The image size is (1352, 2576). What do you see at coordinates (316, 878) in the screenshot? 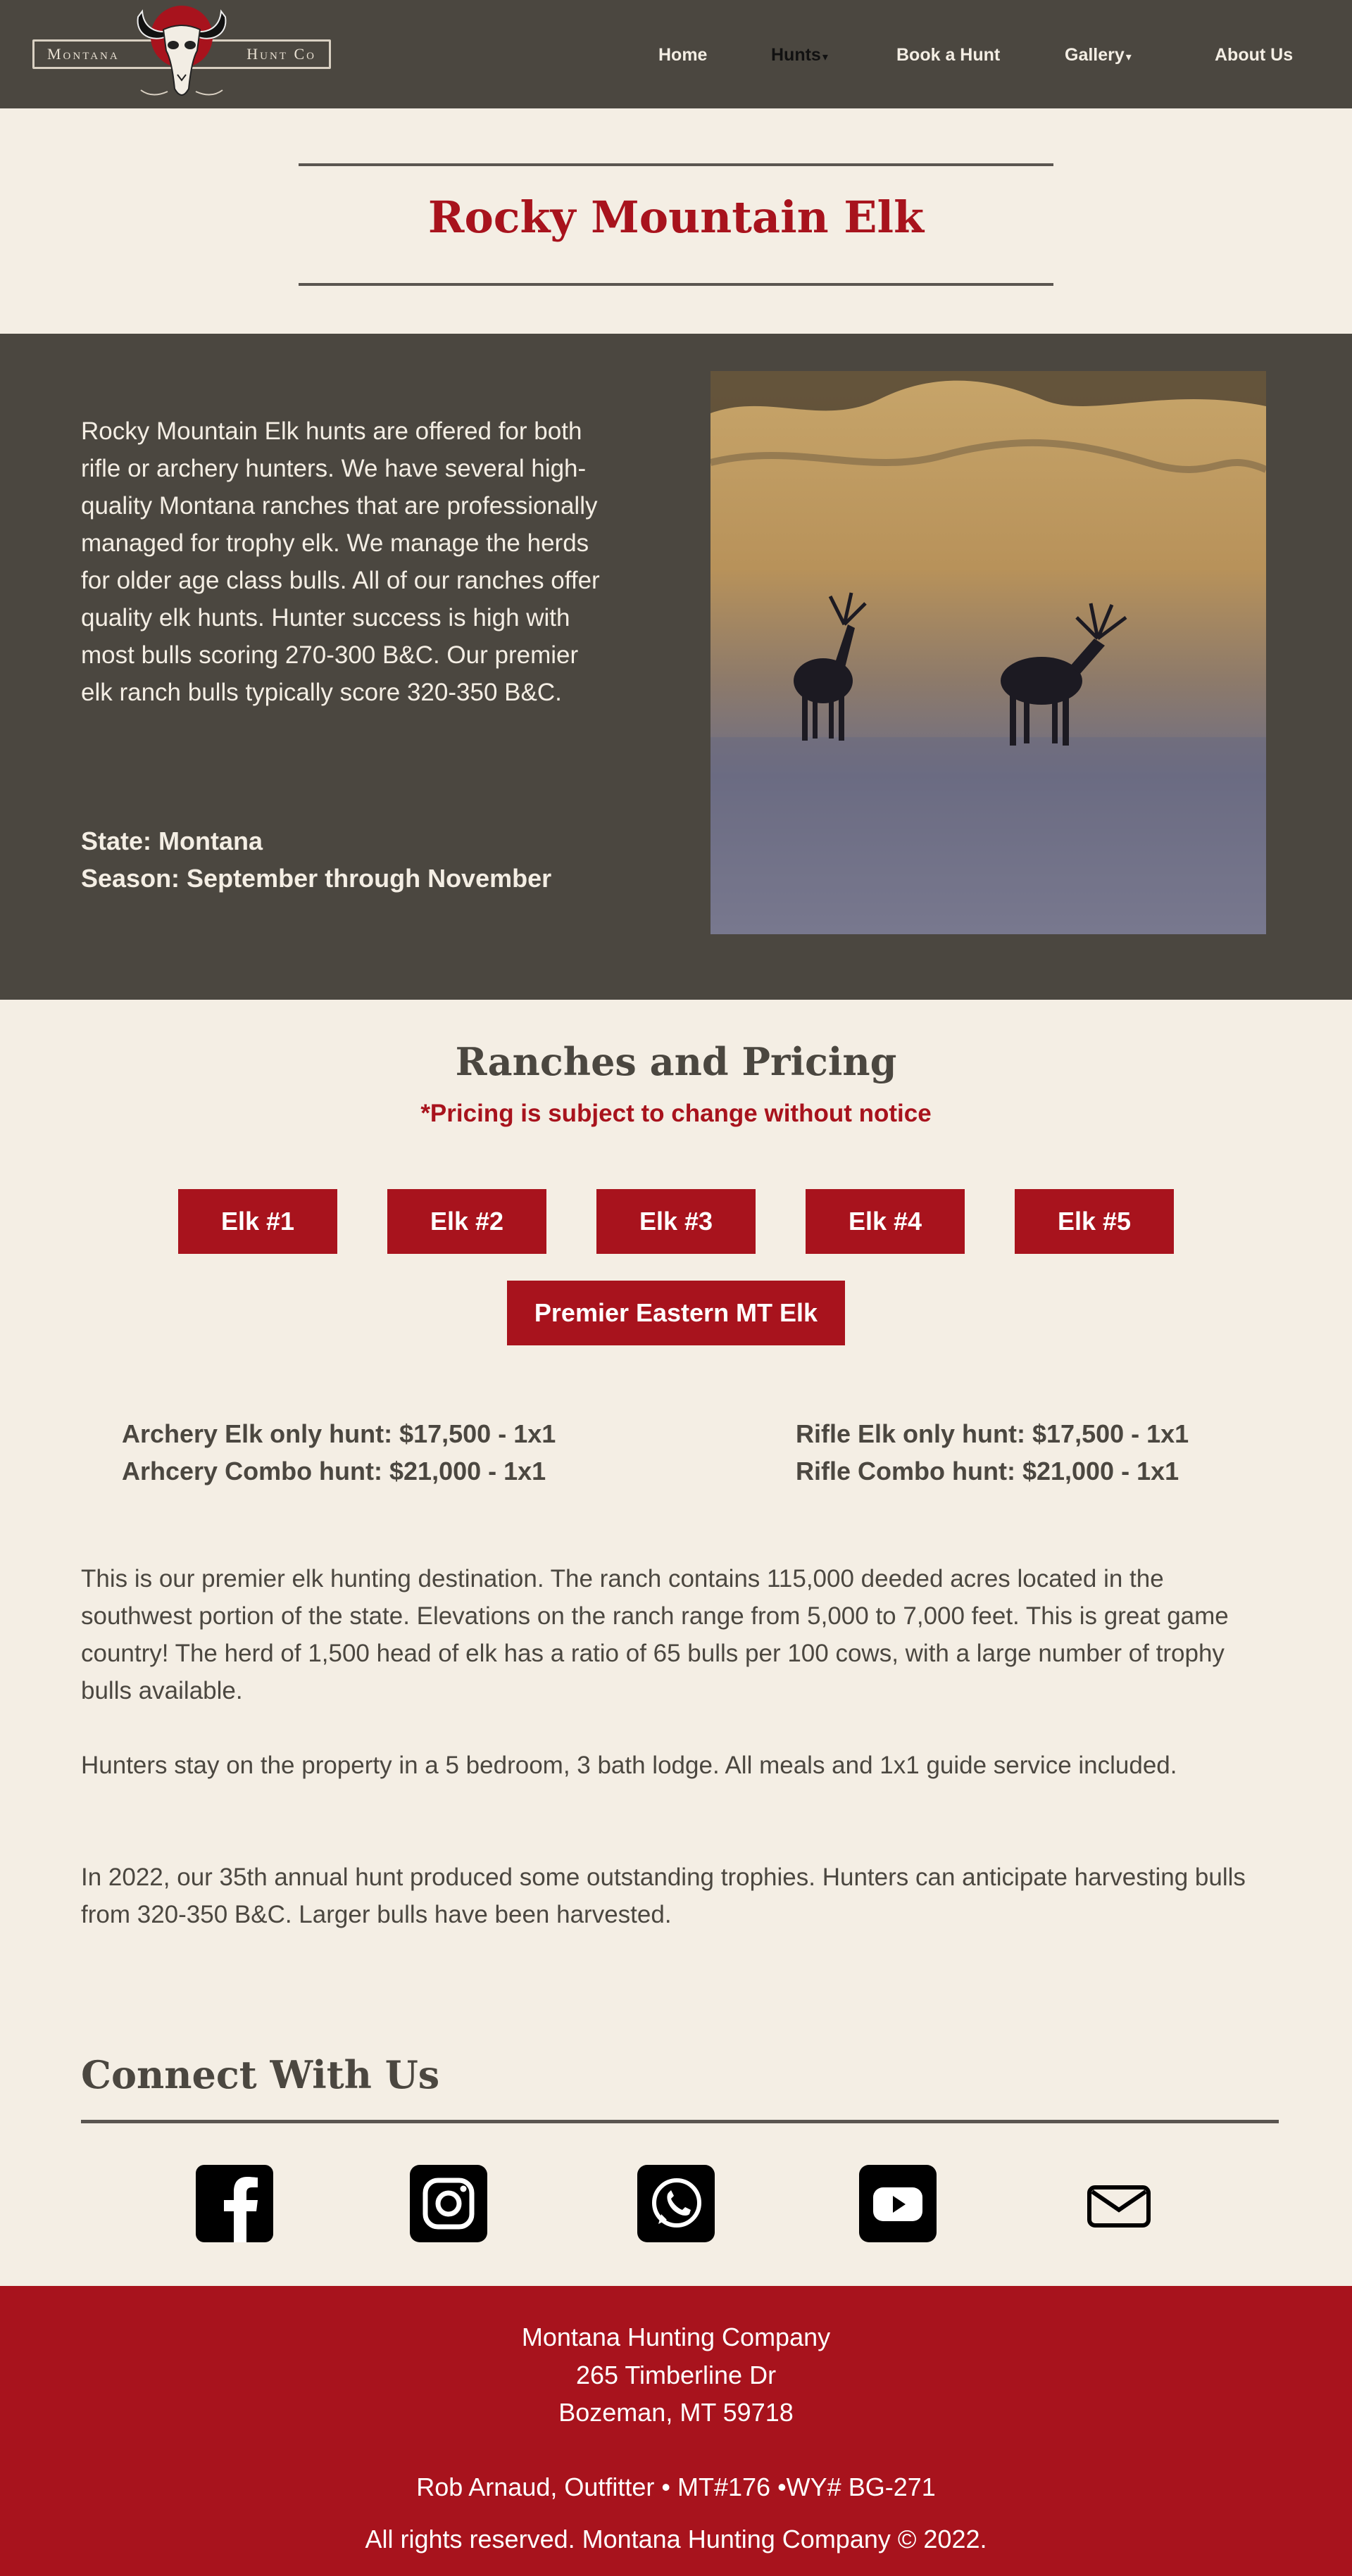
I see `hunt-season: Season: September through November` at bounding box center [316, 878].